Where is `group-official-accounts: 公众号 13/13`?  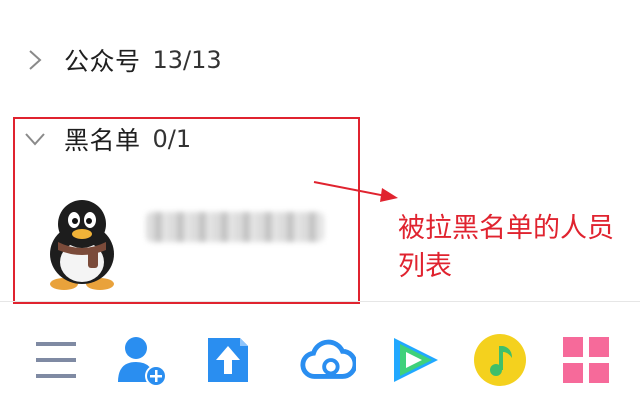
group-official-accounts: 公众号 13/13 is located at coordinates (123, 60).